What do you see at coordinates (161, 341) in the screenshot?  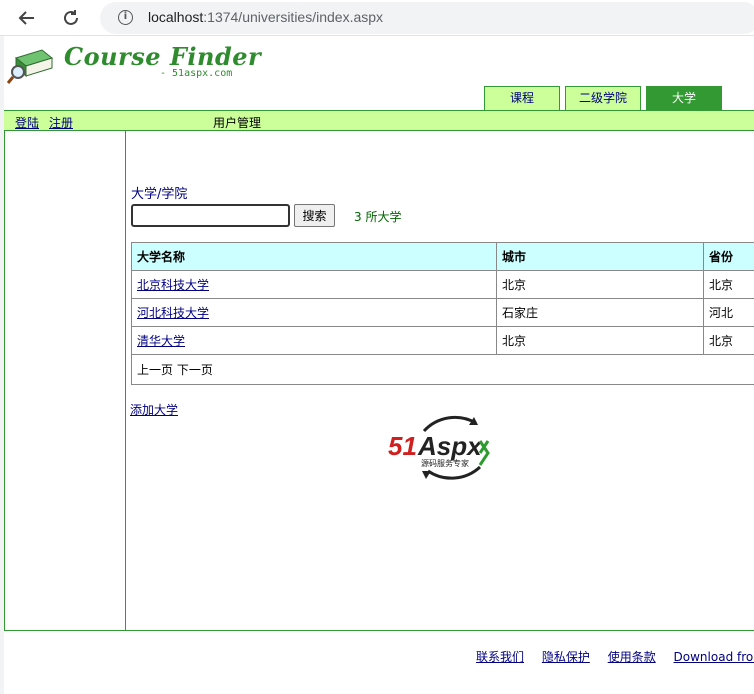 I see `university-link: 清华大学` at bounding box center [161, 341].